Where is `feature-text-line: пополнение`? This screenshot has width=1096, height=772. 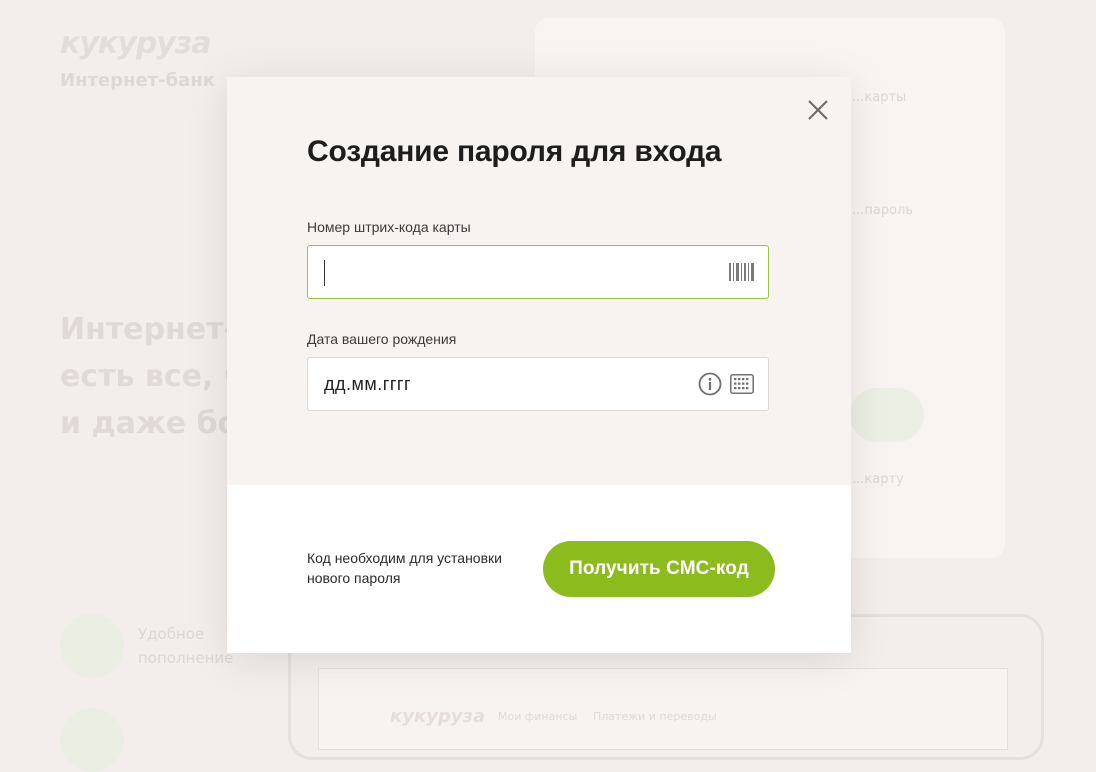 feature-text-line: пополнение is located at coordinates (186, 658).